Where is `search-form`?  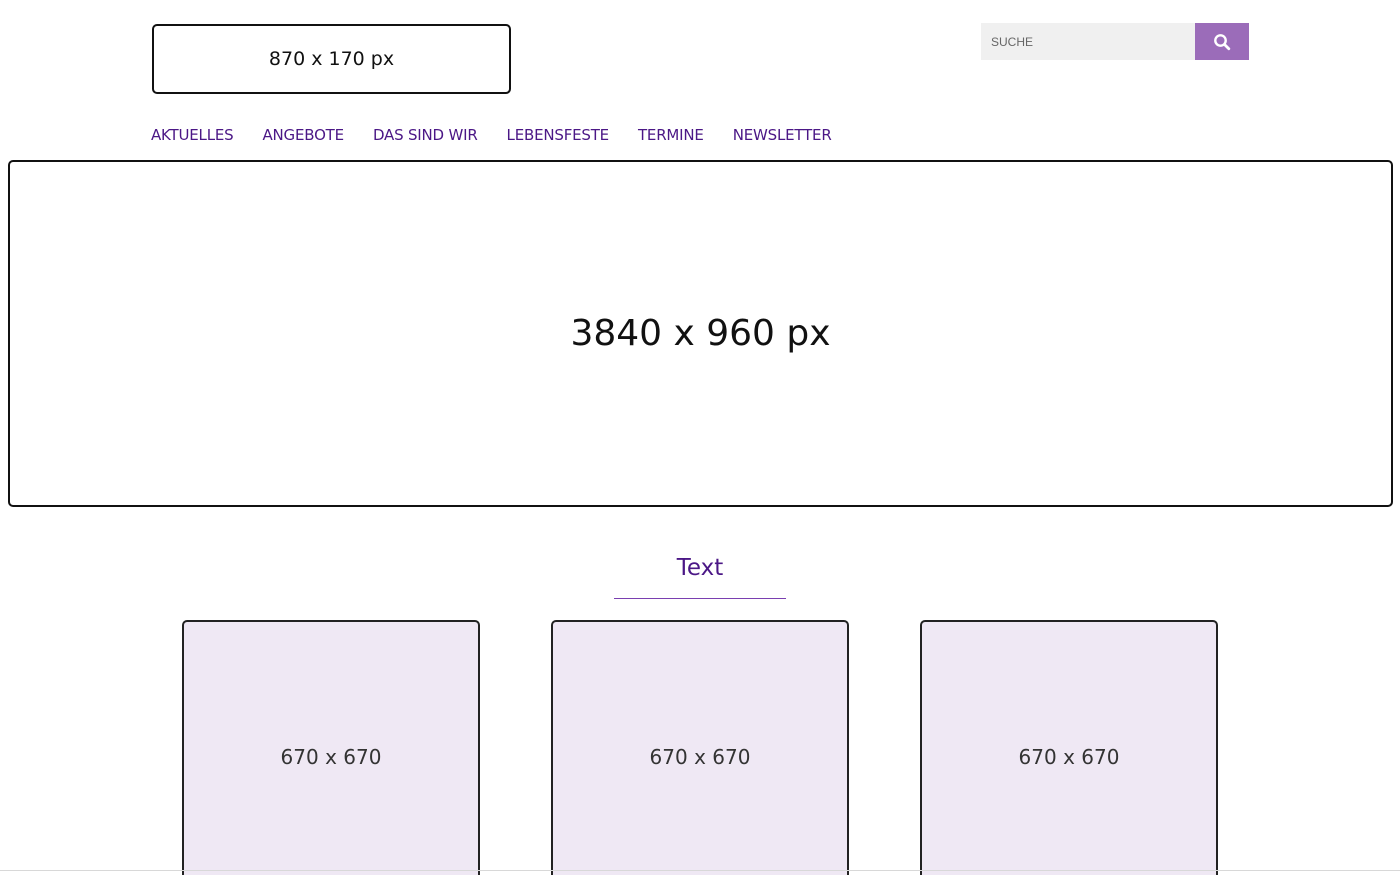
search-form is located at coordinates (1115, 41).